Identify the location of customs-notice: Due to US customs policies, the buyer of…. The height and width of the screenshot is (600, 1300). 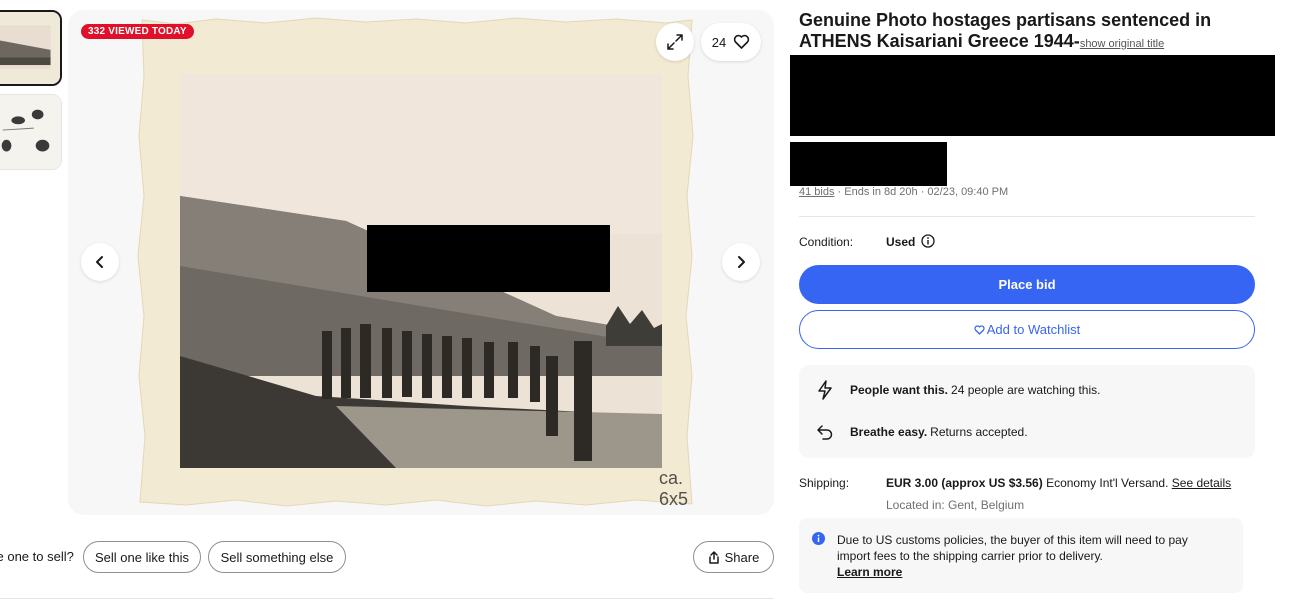
(1021, 555).